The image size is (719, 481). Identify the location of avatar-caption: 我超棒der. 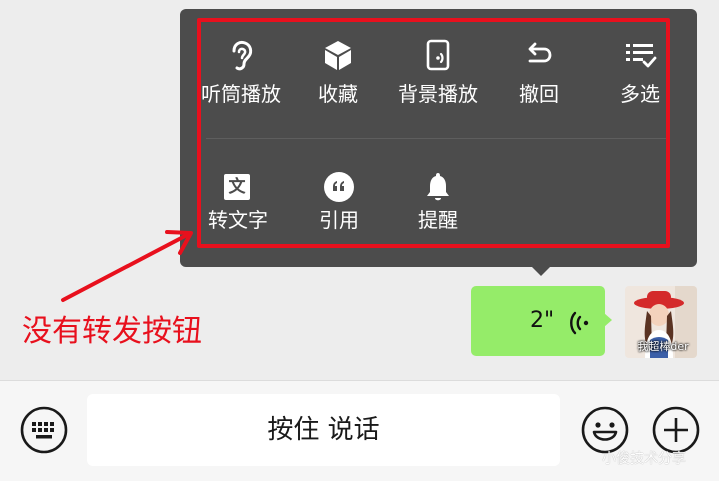
(663, 346).